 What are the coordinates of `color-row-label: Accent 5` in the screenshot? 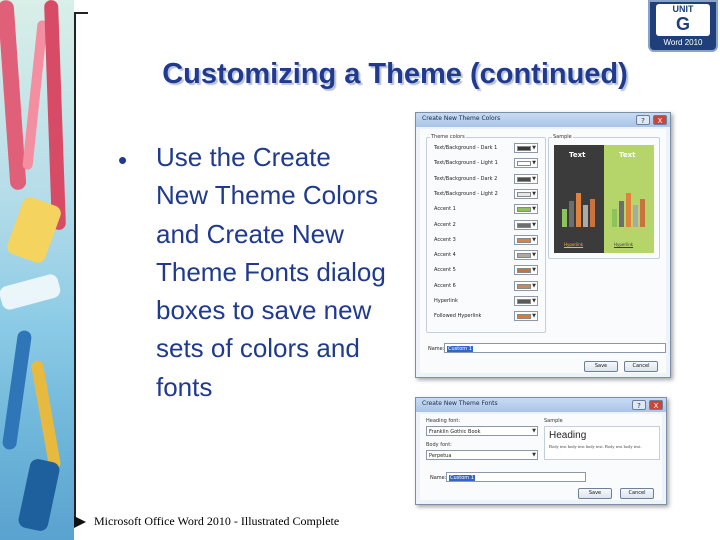 It's located at (445, 270).